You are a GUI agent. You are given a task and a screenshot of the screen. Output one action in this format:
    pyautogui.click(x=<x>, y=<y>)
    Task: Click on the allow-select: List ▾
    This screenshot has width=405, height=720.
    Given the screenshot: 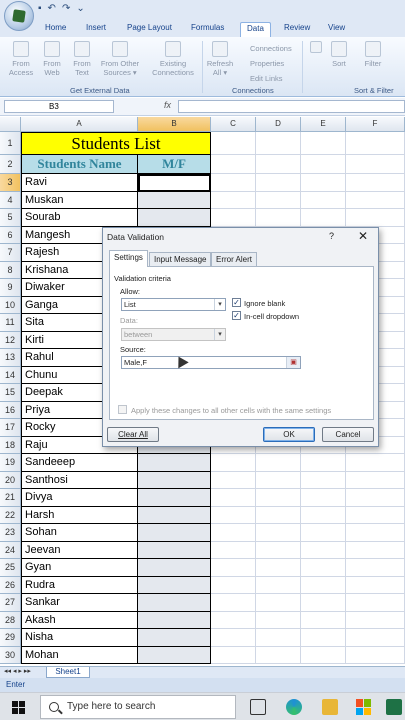 What is the action you would take?
    pyautogui.click(x=173, y=304)
    